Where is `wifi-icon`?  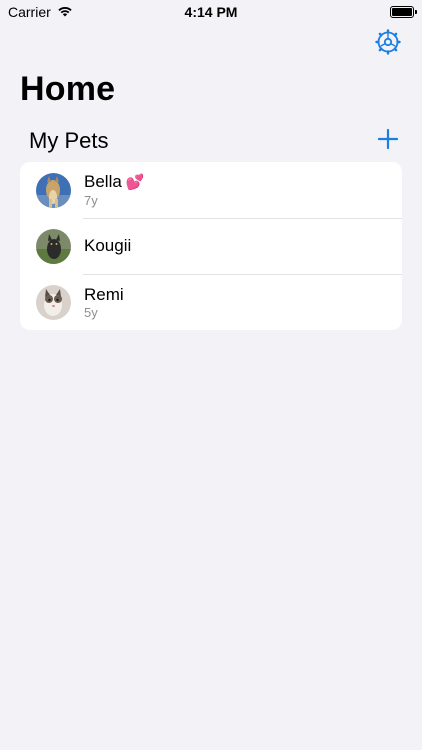 wifi-icon is located at coordinates (65, 12).